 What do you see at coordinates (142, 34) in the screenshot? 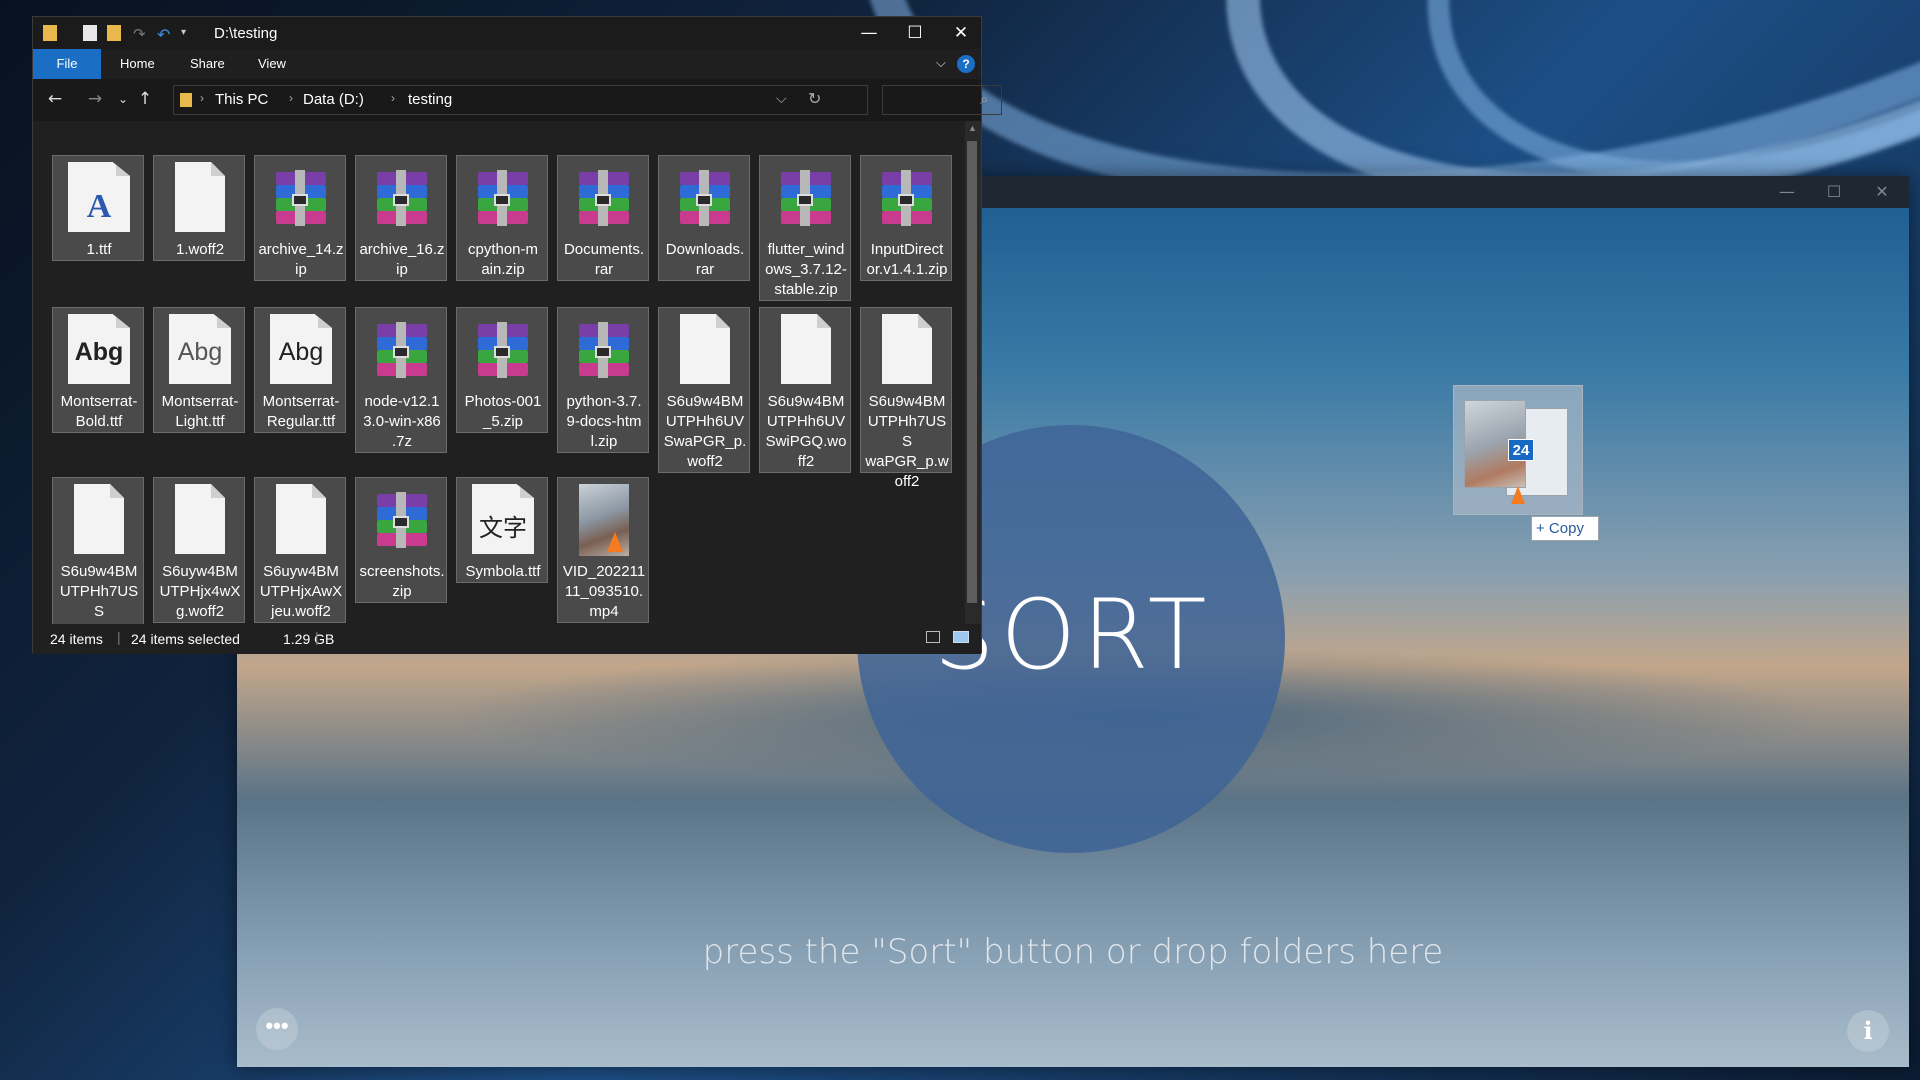
I see `redo-icon: ↷` at bounding box center [142, 34].